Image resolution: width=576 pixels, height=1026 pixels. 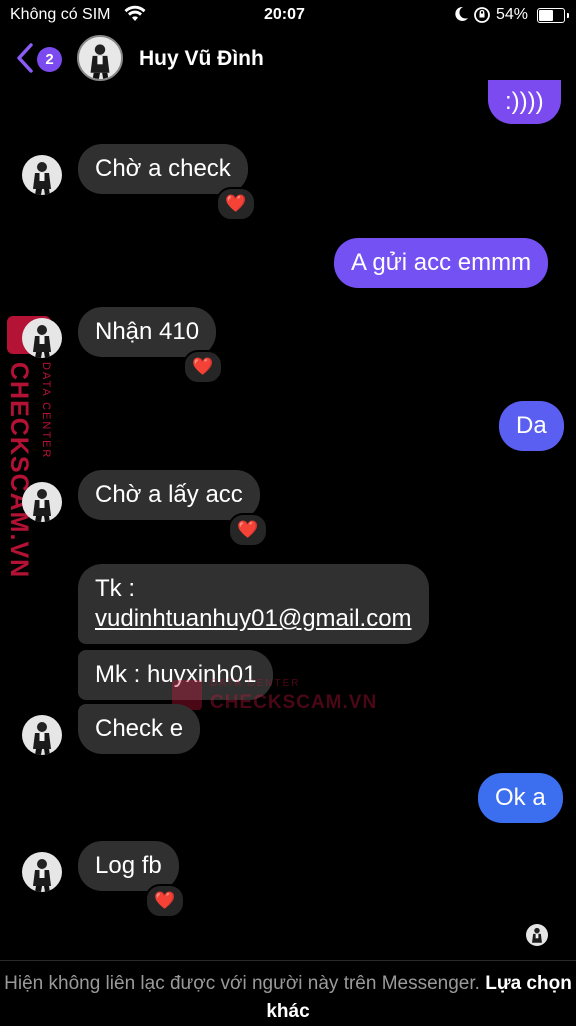 I want to click on message-bubble-incoming: Chờ a check, so click(x=163, y=169).